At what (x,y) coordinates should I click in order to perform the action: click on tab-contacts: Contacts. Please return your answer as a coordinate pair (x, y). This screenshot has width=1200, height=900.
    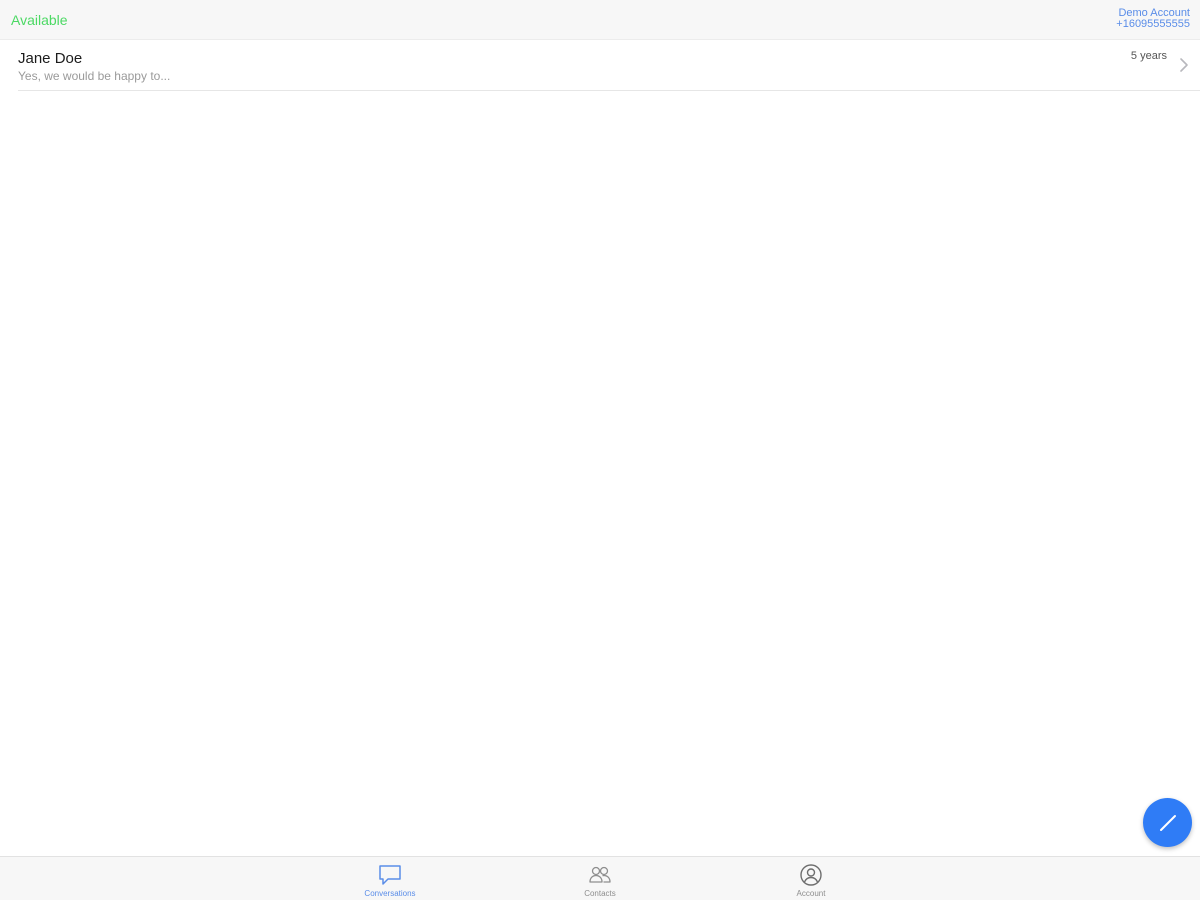
    Looking at the image, I should click on (600, 878).